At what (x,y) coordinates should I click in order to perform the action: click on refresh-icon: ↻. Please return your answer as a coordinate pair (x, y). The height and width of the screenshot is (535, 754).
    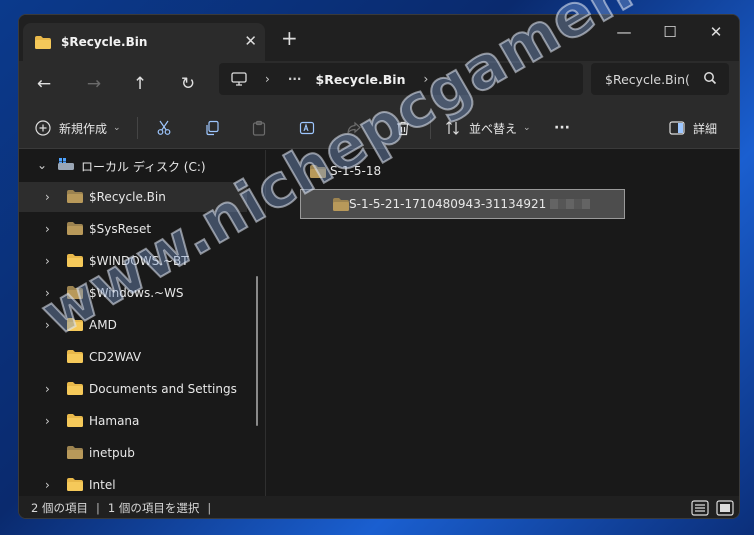
    Looking at the image, I should click on (188, 84).